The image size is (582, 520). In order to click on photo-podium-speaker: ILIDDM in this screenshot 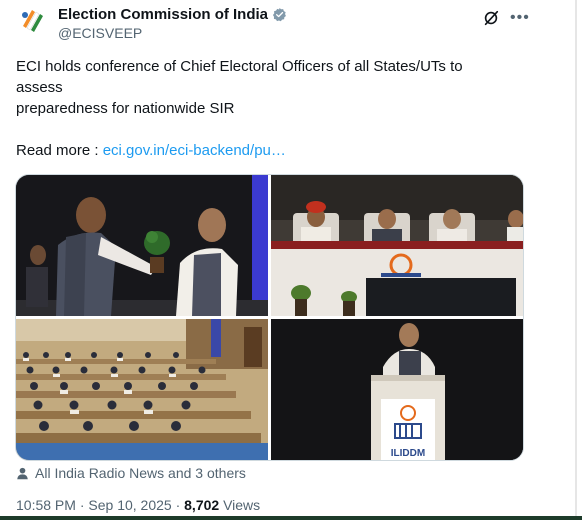, I will do `click(397, 389)`.